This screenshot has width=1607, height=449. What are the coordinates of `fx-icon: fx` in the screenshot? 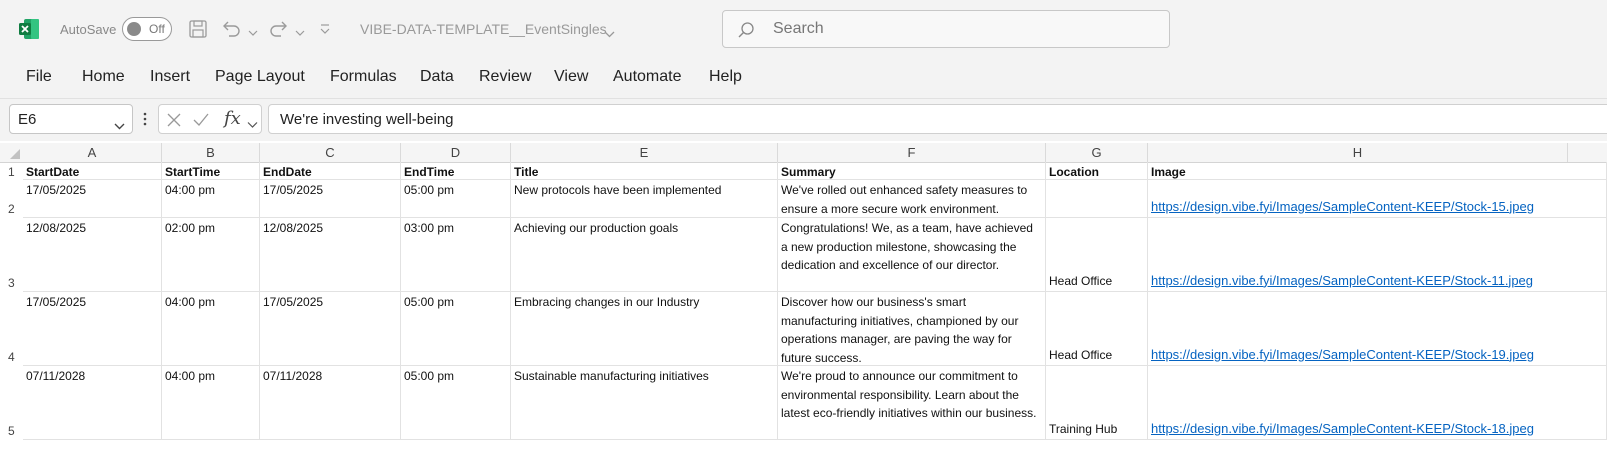 It's located at (232, 118).